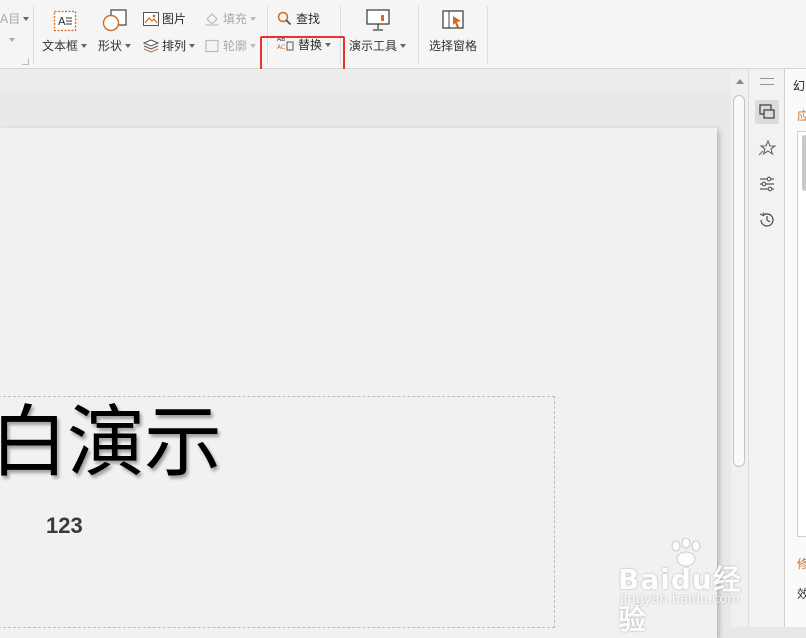 This screenshot has height=638, width=806. I want to click on fill-button: 填充, so click(230, 18).